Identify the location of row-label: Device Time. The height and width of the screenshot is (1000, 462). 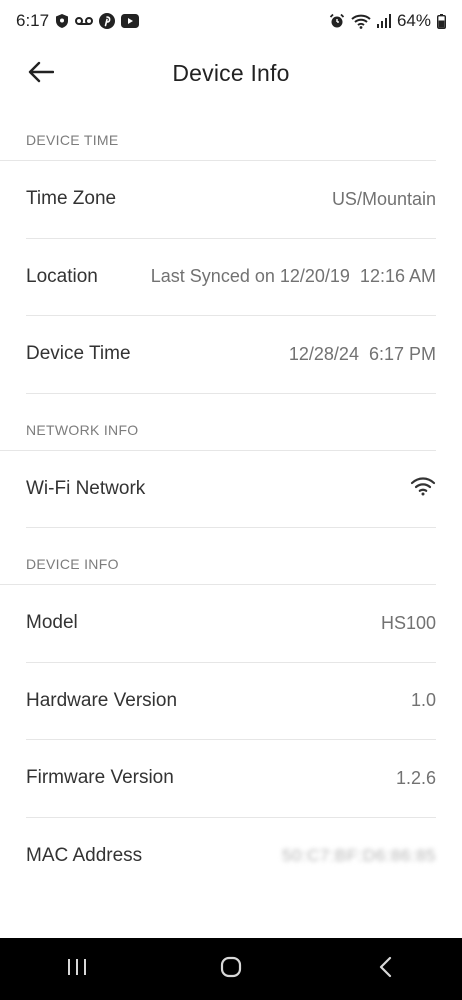
(78, 354).